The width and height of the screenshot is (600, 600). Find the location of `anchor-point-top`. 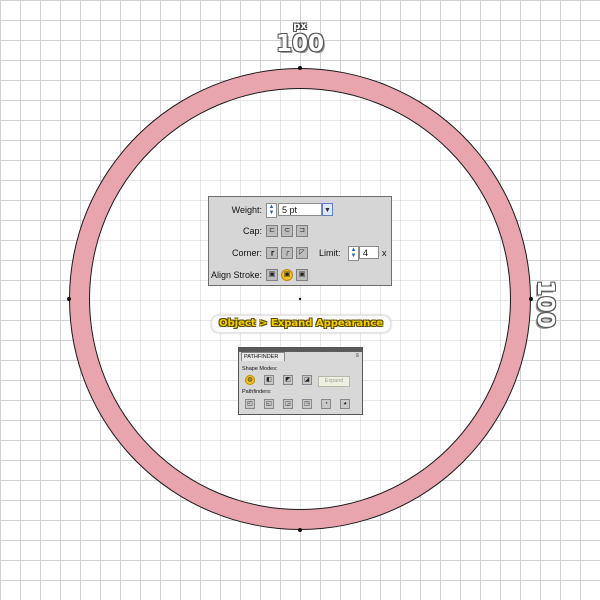

anchor-point-top is located at coordinates (300, 68).